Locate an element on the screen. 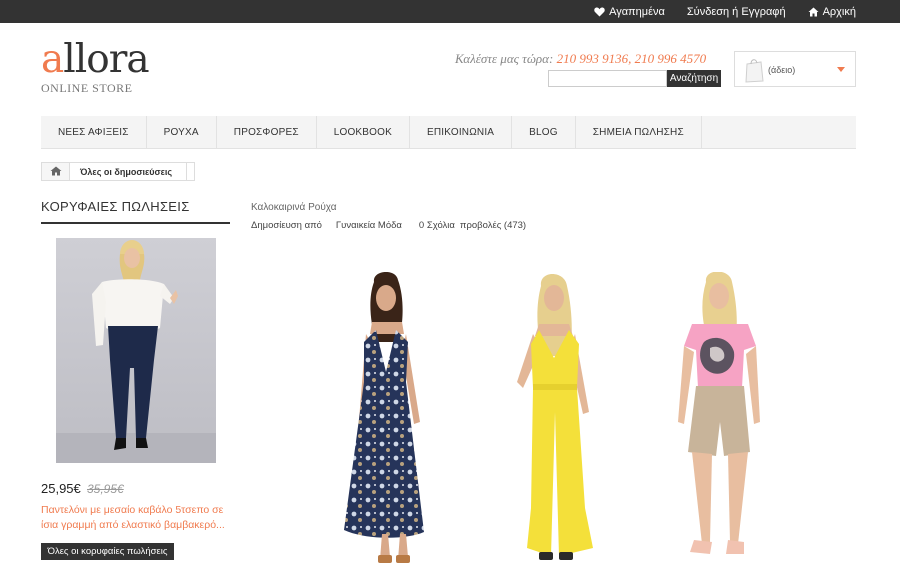 This screenshot has width=900, height=575. nav-item-contact: ΕΠΙΚΟΙΝΩΝΙΑ is located at coordinates (461, 132).